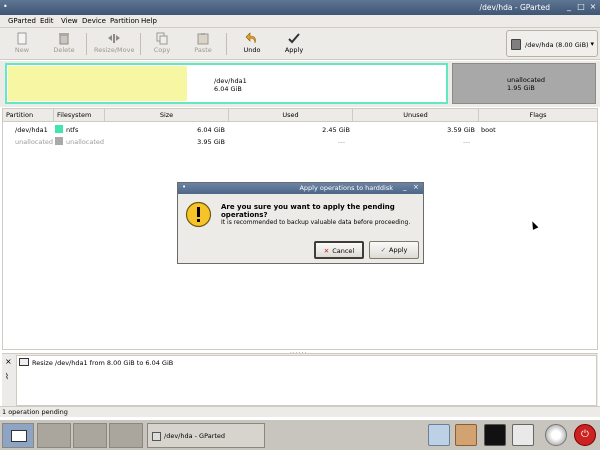  What do you see at coordinates (22, 21) in the screenshot?
I see `menu-gparted: GParted` at bounding box center [22, 21].